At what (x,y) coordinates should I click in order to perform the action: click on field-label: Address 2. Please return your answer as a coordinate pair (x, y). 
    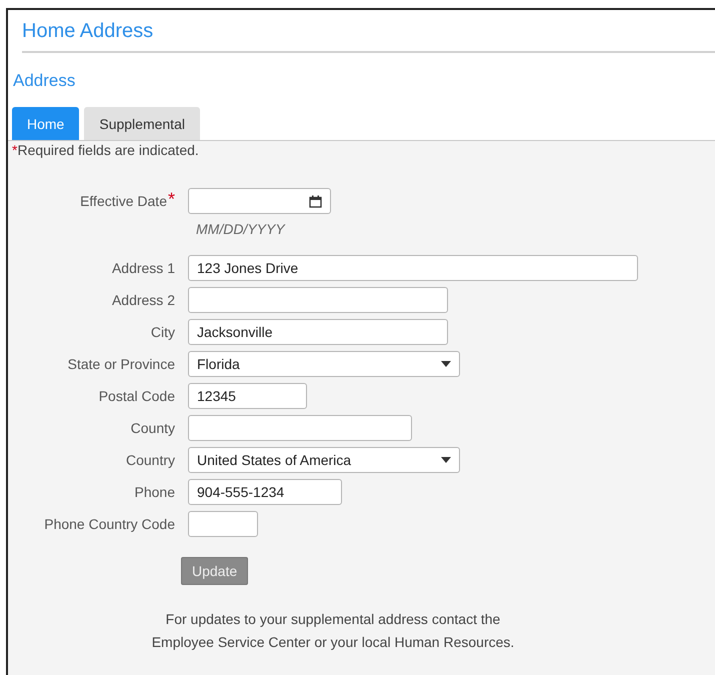
    Looking at the image, I should click on (143, 300).